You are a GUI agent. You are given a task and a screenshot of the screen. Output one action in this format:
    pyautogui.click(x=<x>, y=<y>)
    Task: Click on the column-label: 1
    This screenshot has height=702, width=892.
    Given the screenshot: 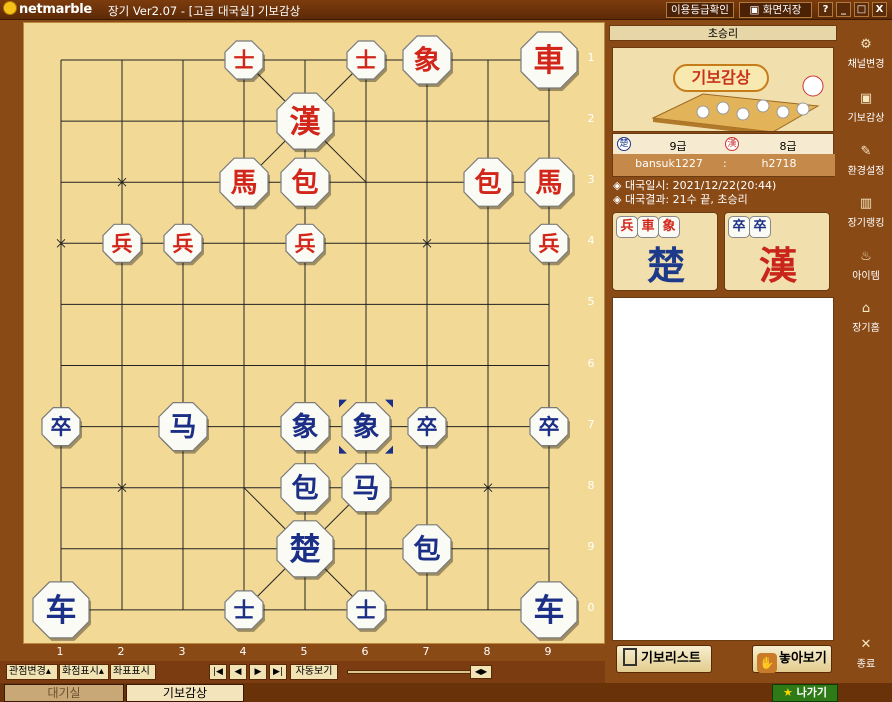 What is the action you would take?
    pyautogui.click(x=60, y=651)
    